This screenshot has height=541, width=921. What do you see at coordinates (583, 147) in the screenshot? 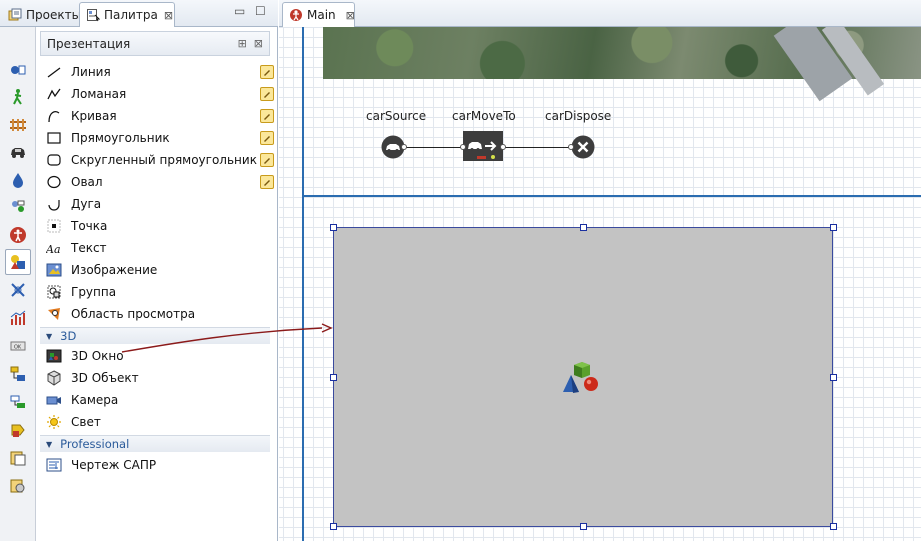
I see `car-dispose-block` at bounding box center [583, 147].